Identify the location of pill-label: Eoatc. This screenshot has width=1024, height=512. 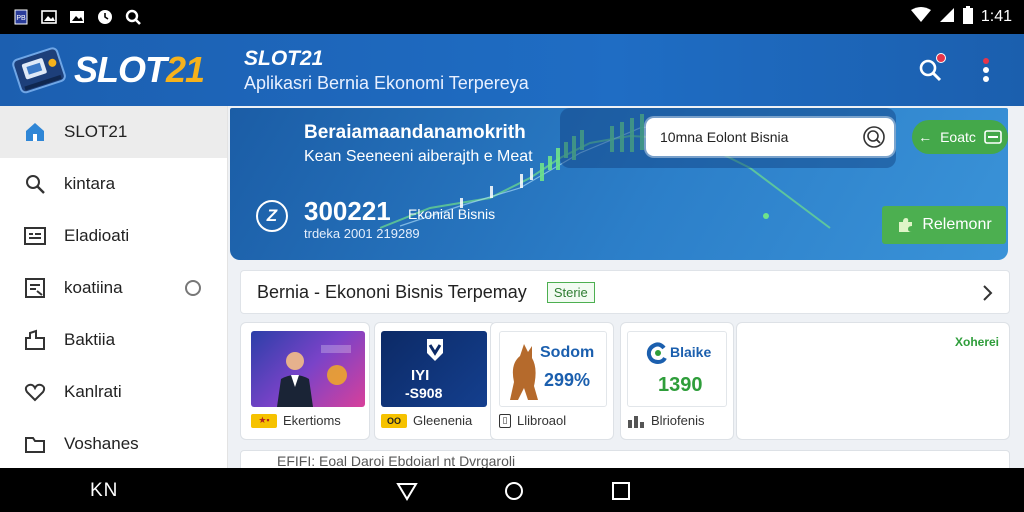
(958, 137).